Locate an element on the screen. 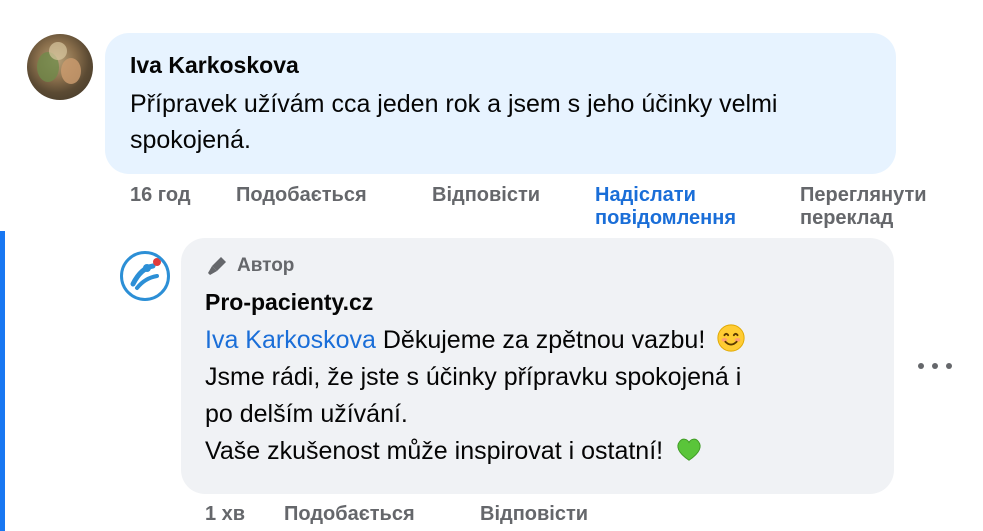  page-avatar is located at coordinates (145, 276).